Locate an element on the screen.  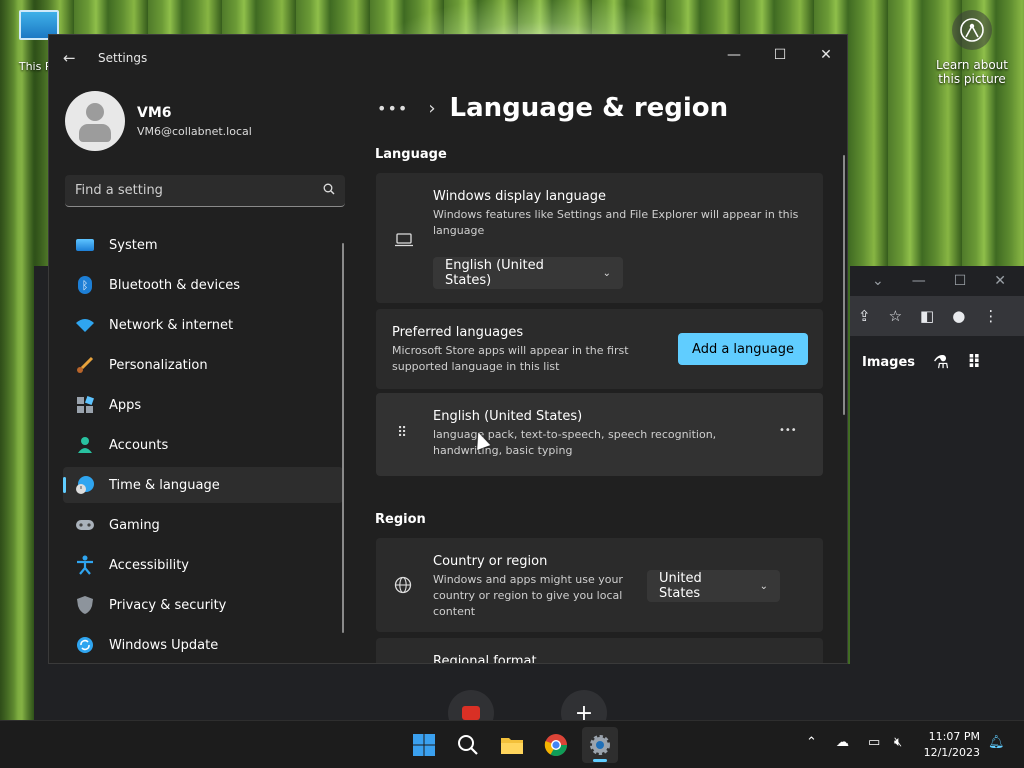
avatar-body is located at coordinates (95, 133).